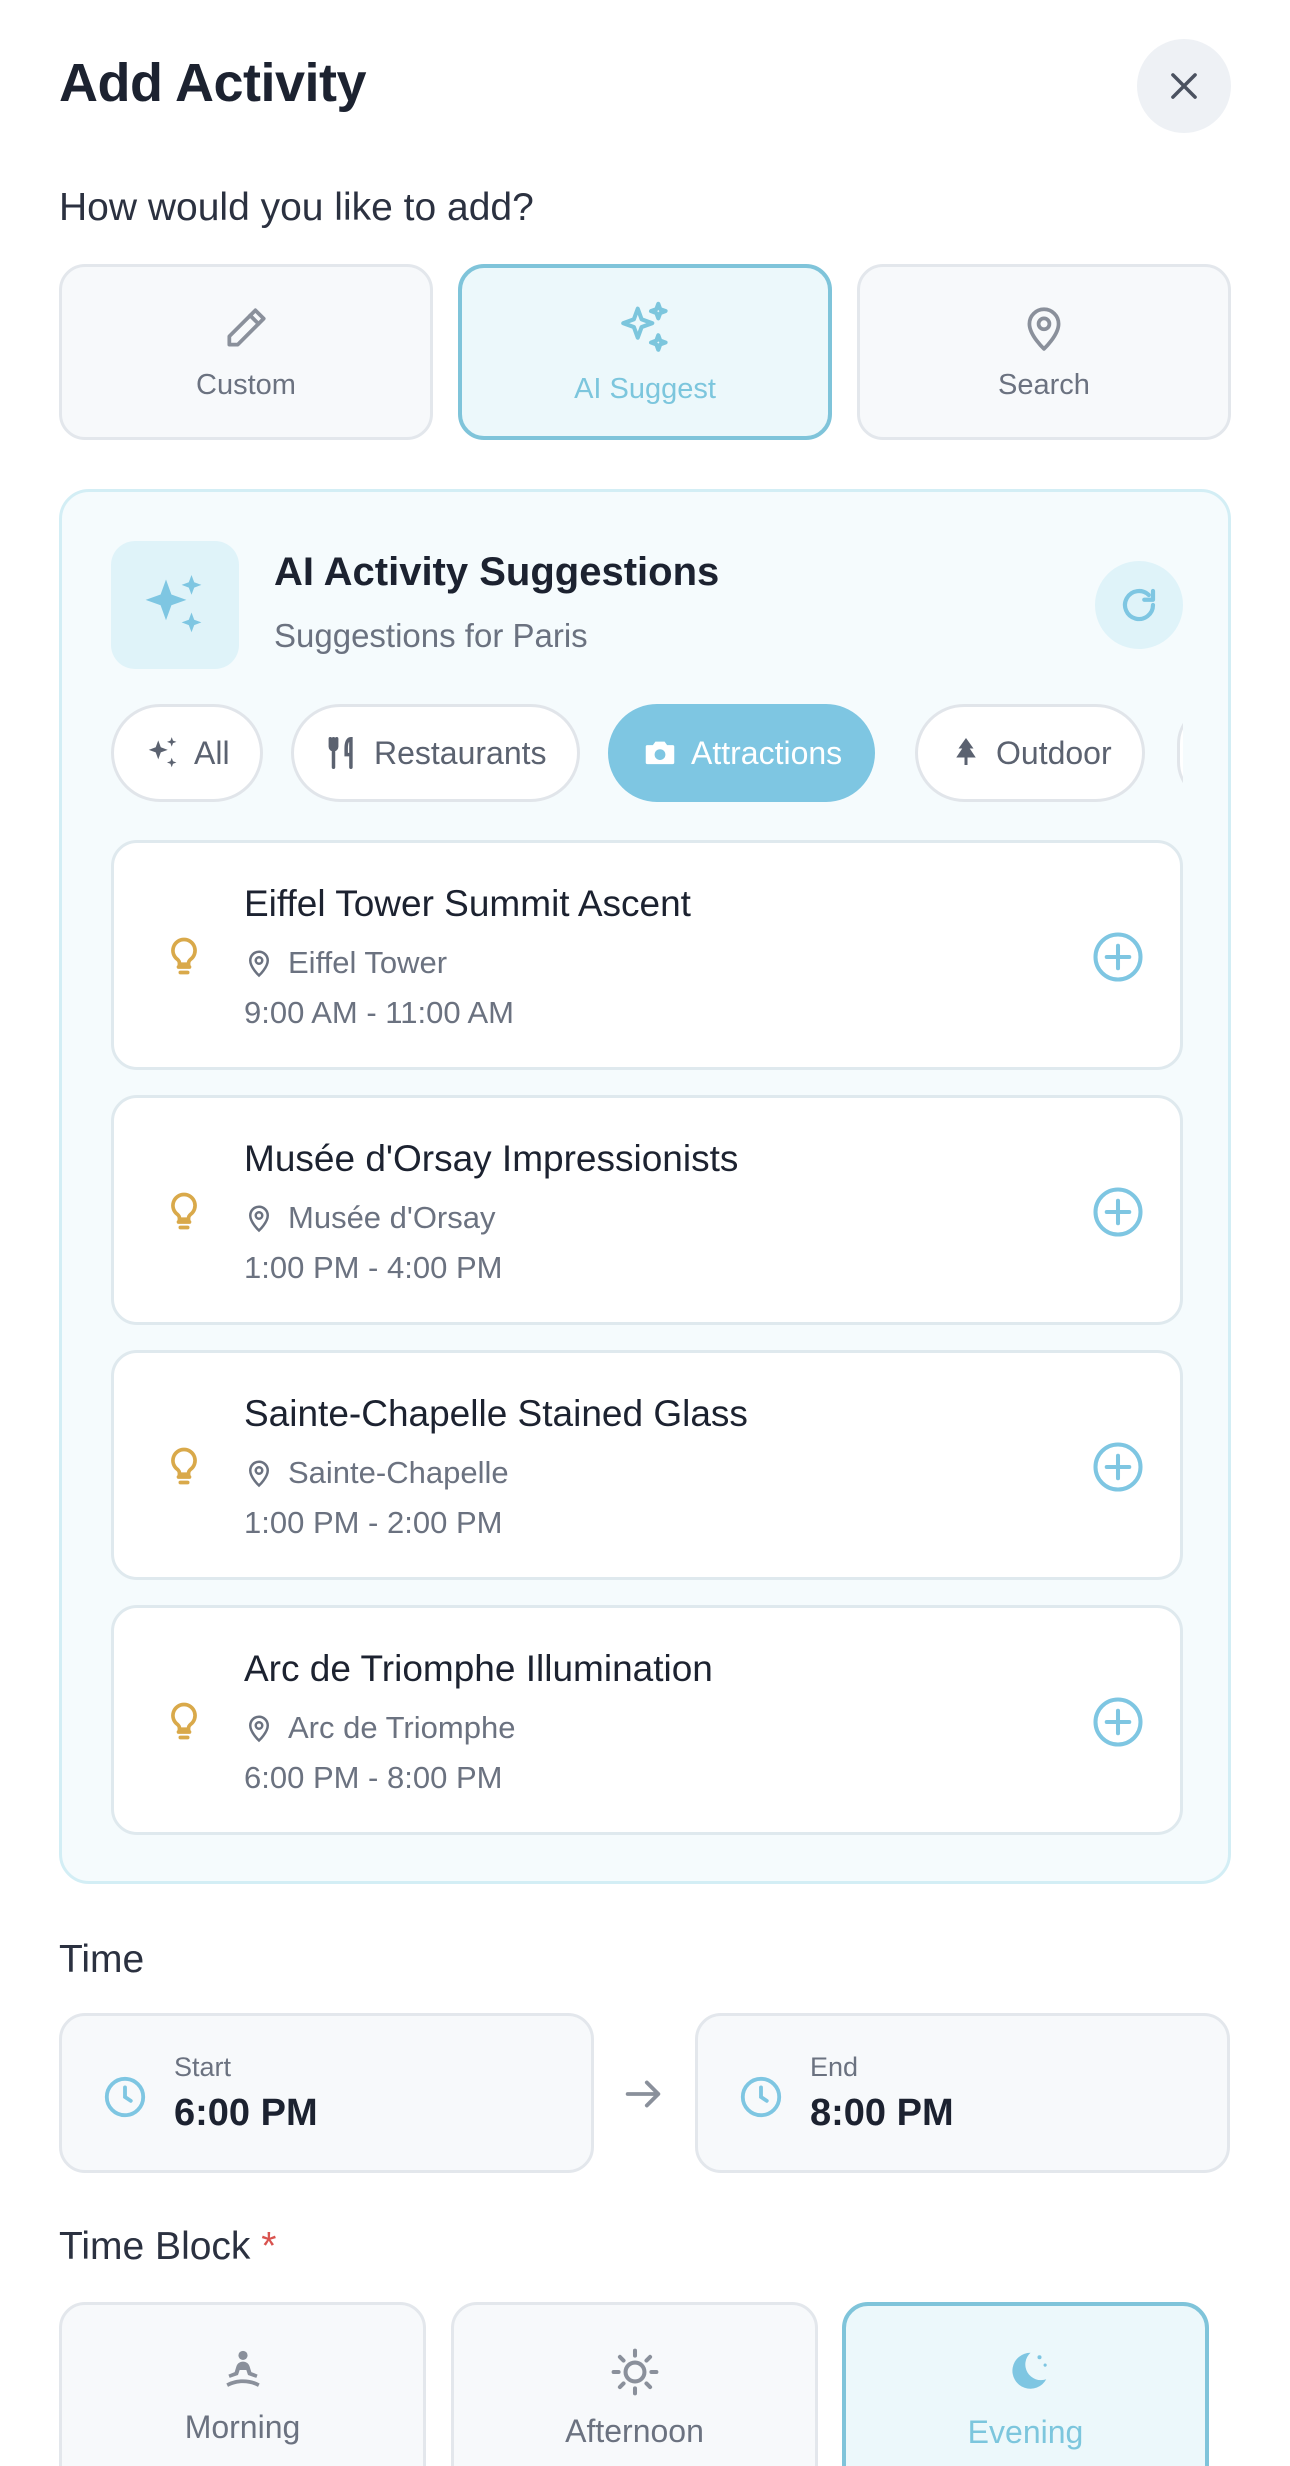 The height and width of the screenshot is (2466, 1290). I want to click on suggestion-time: 6:00 PM - 8:00 PM, so click(373, 1777).